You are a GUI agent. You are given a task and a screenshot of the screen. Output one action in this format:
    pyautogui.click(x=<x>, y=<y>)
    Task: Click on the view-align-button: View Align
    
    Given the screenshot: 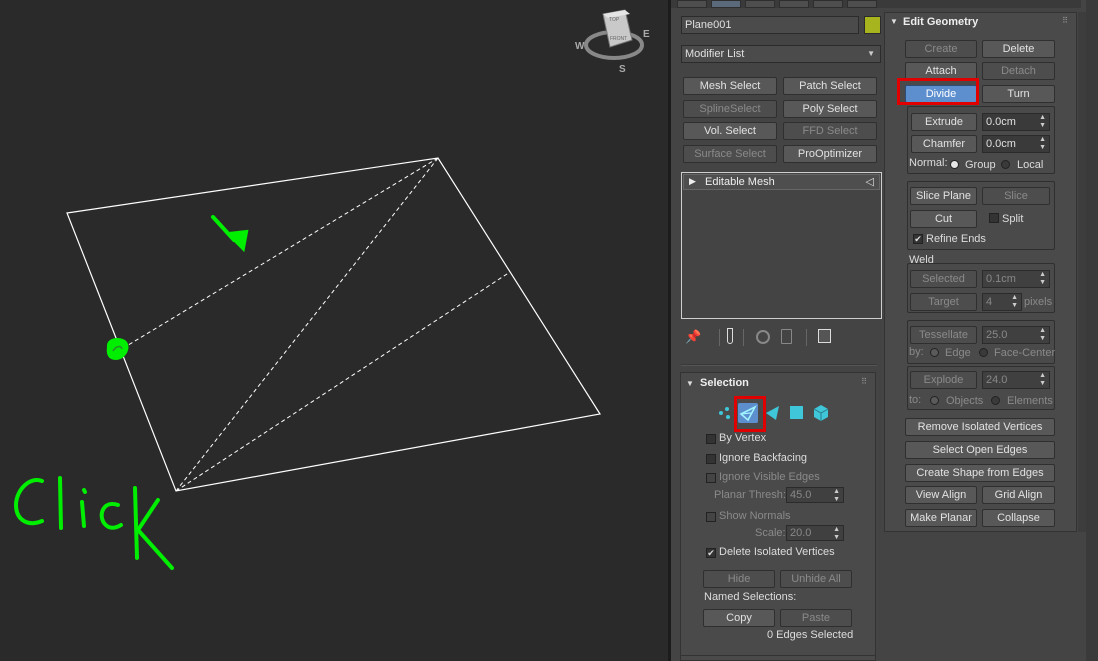 What is the action you would take?
    pyautogui.click(x=941, y=495)
    